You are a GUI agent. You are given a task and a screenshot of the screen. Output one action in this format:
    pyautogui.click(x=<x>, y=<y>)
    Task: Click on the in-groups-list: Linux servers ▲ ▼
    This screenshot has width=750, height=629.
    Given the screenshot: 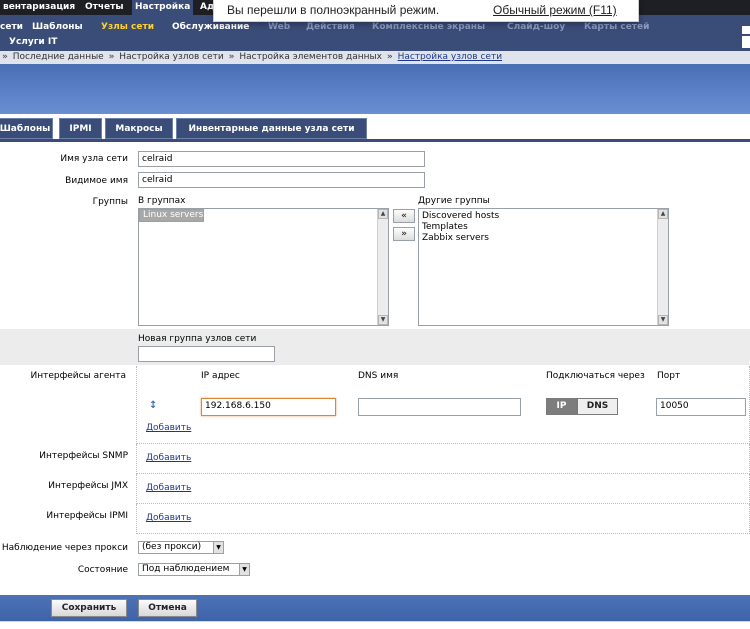 What is the action you would take?
    pyautogui.click(x=263, y=267)
    